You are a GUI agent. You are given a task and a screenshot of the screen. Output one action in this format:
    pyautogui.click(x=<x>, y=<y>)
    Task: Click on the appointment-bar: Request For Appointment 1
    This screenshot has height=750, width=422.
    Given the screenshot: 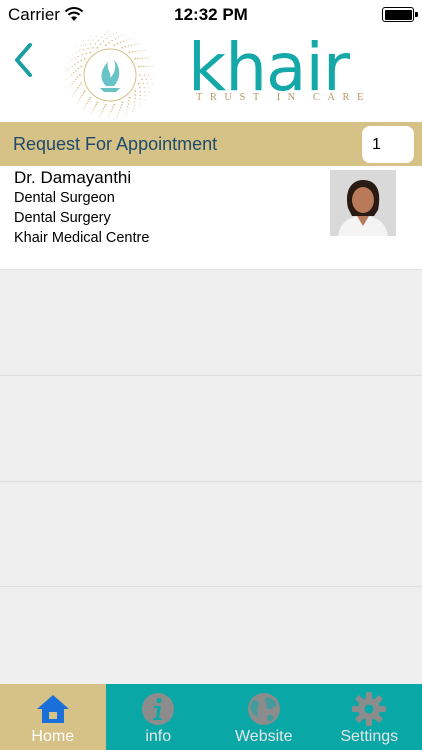 What is the action you would take?
    pyautogui.click(x=211, y=144)
    